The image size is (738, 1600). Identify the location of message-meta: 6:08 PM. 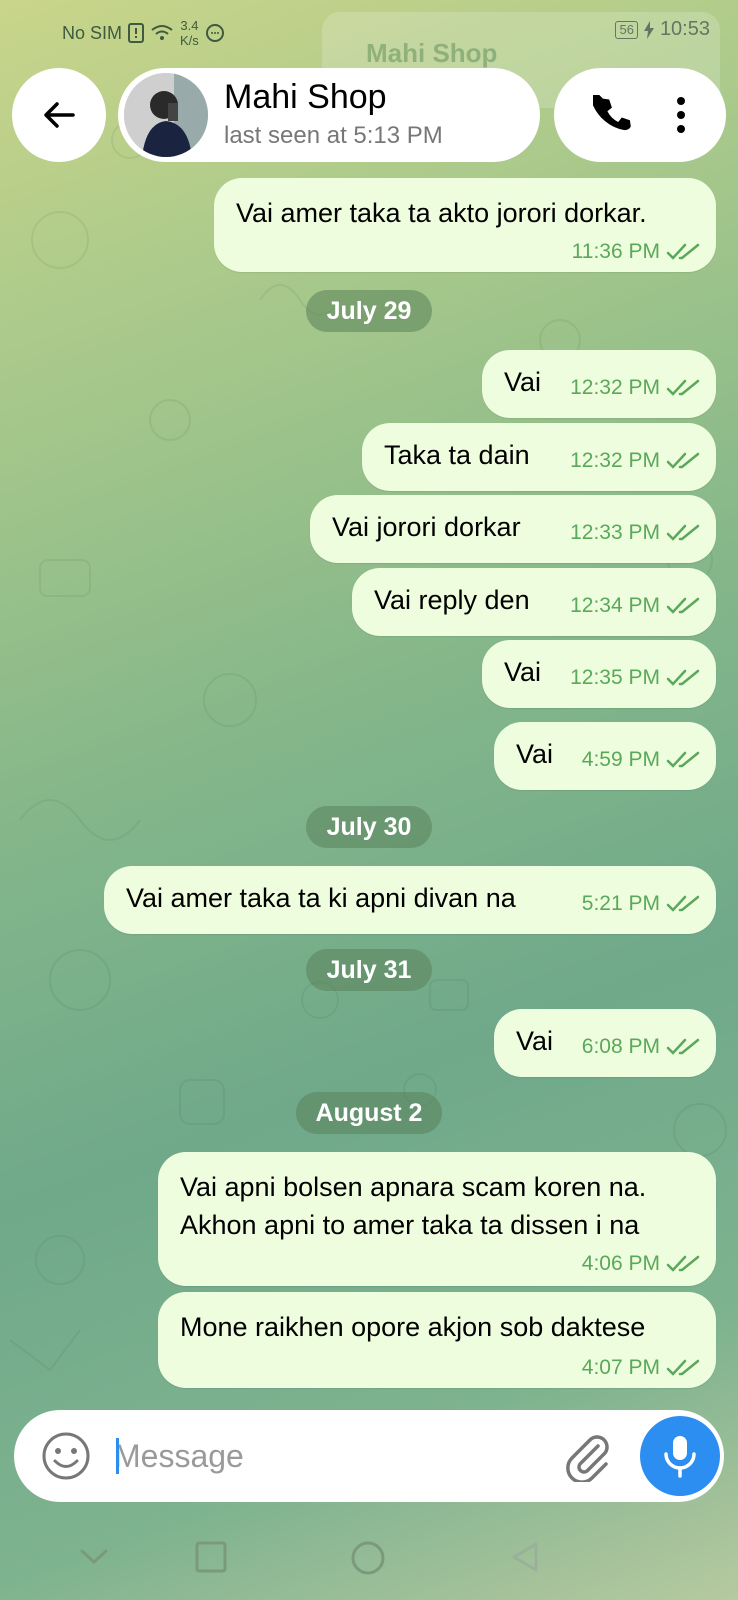
(642, 1047).